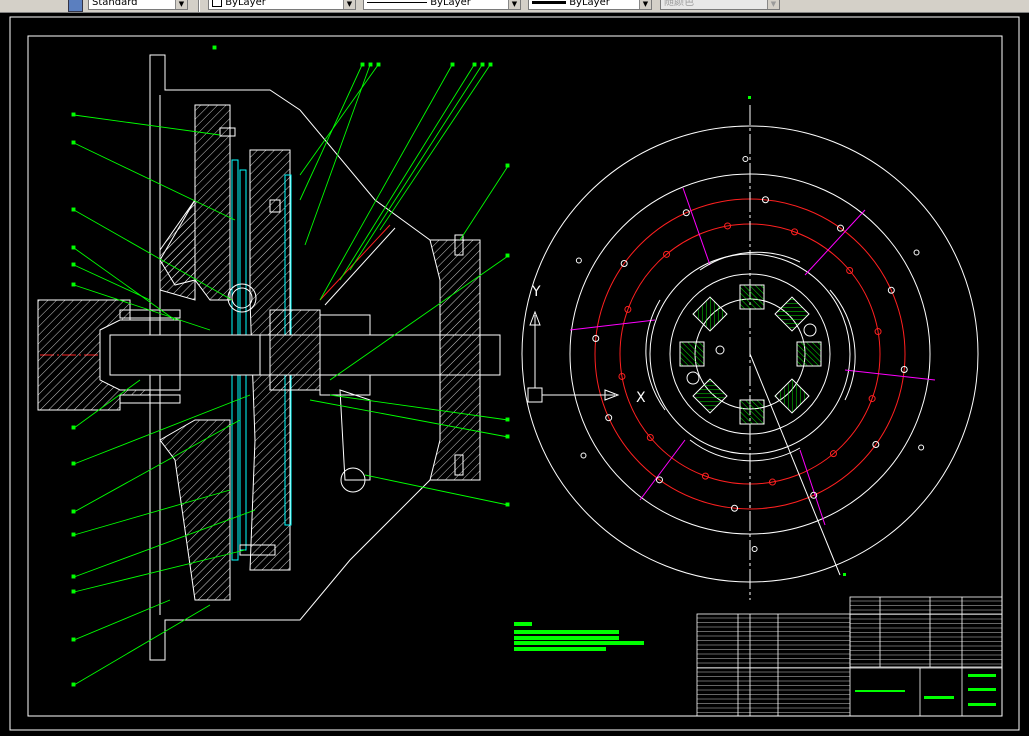 Image resolution: width=1029 pixels, height=736 pixels. Describe the element at coordinates (925, 690) in the screenshot. I see `title-block-fill` at that location.